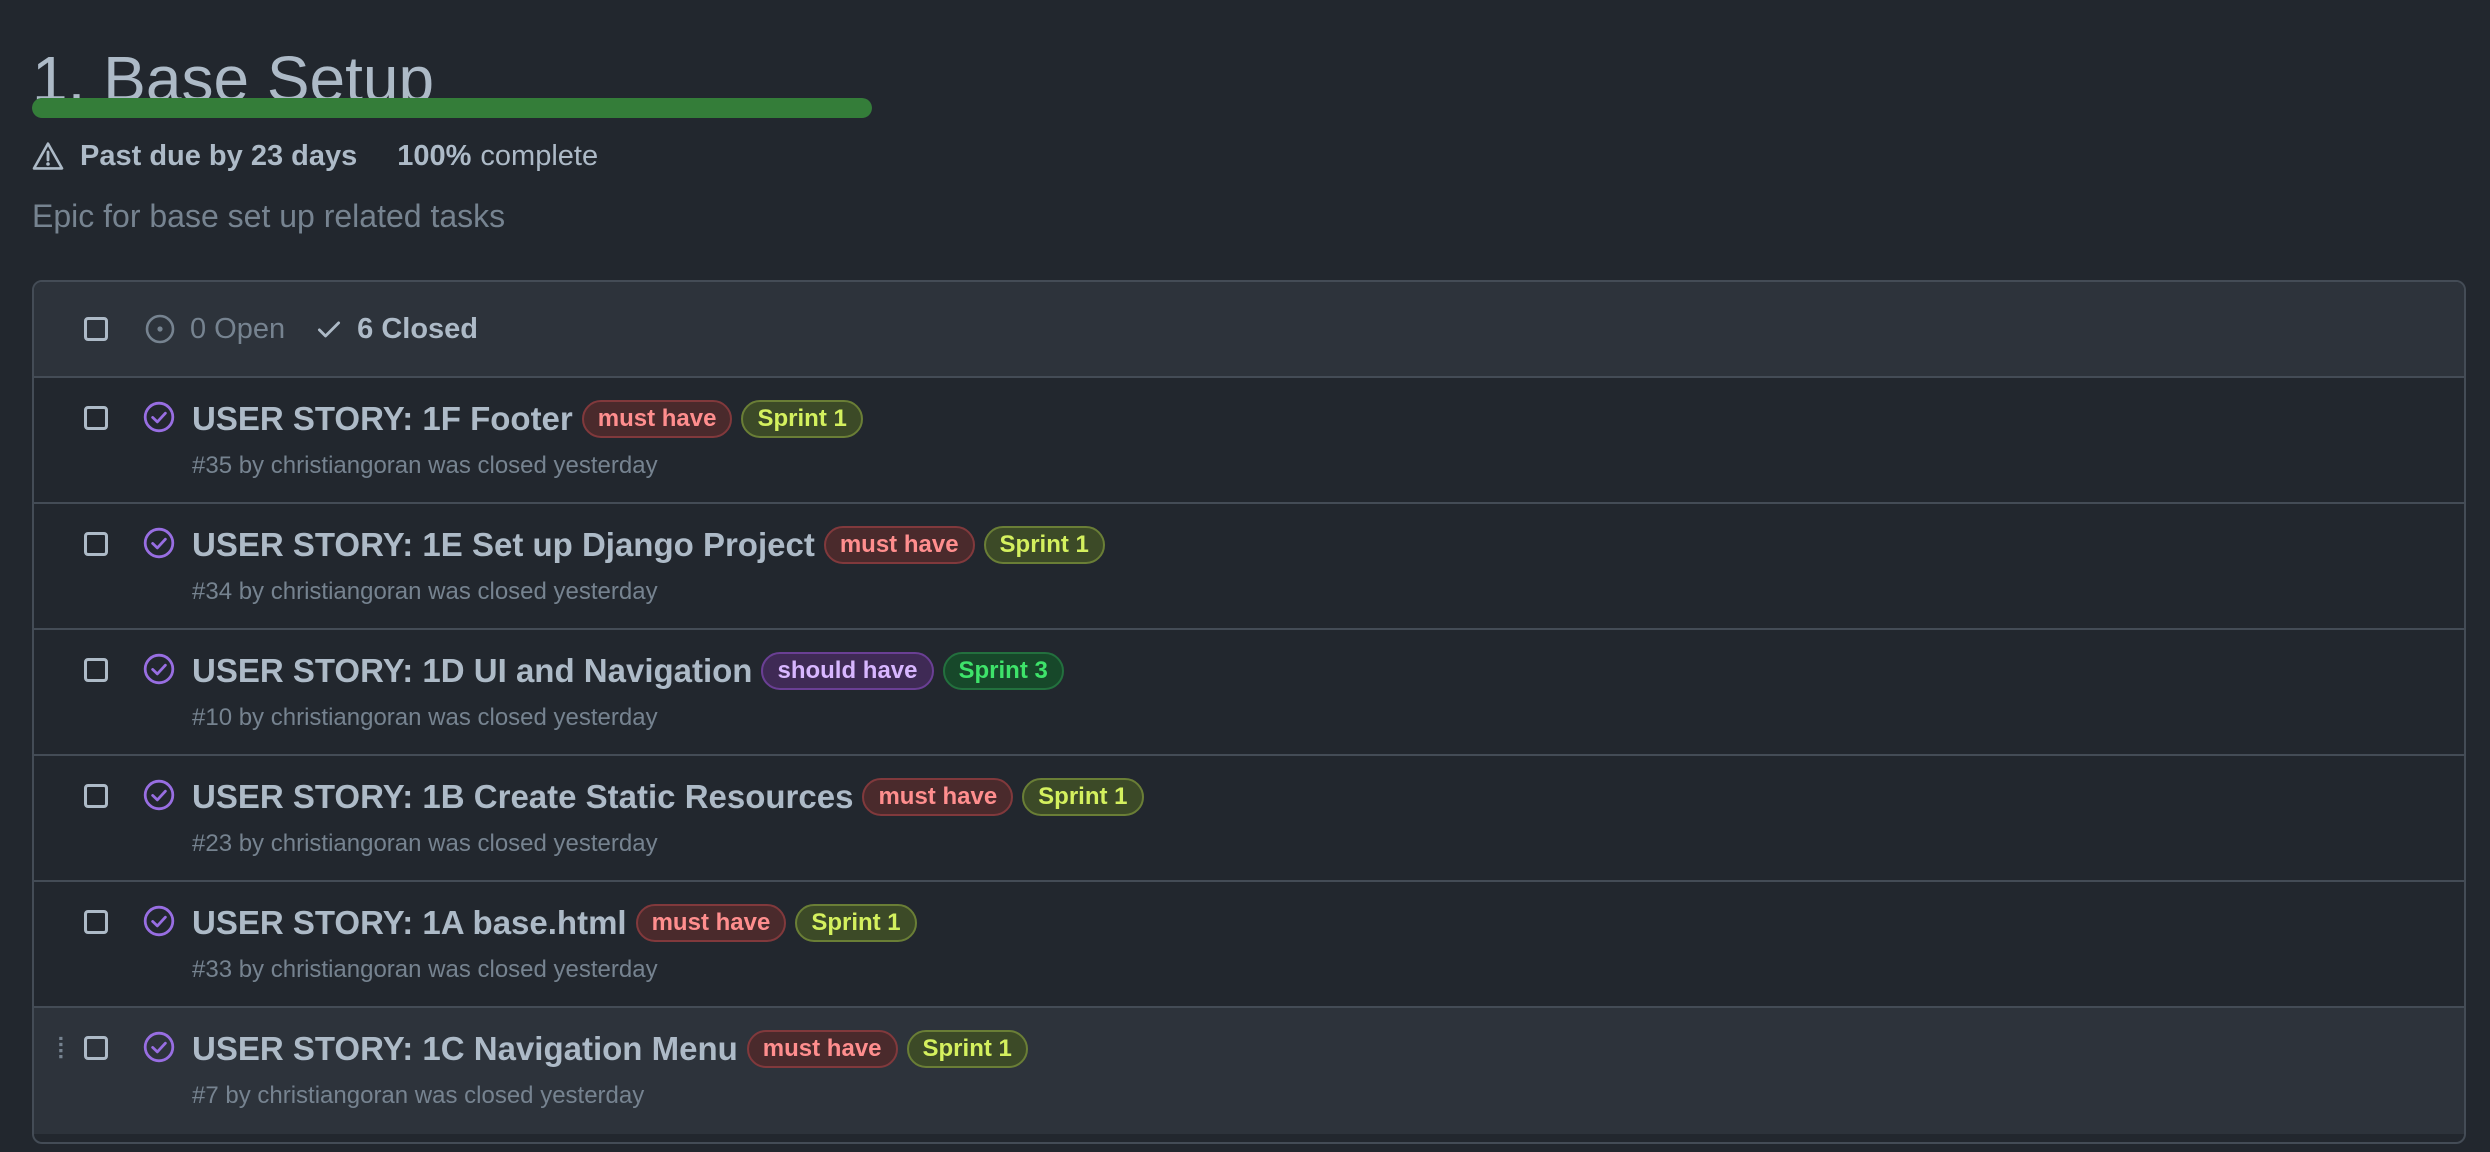 This screenshot has width=2490, height=1152. I want to click on issue-title-link: USER STORY: 1B Create Static Resources, so click(522, 797).